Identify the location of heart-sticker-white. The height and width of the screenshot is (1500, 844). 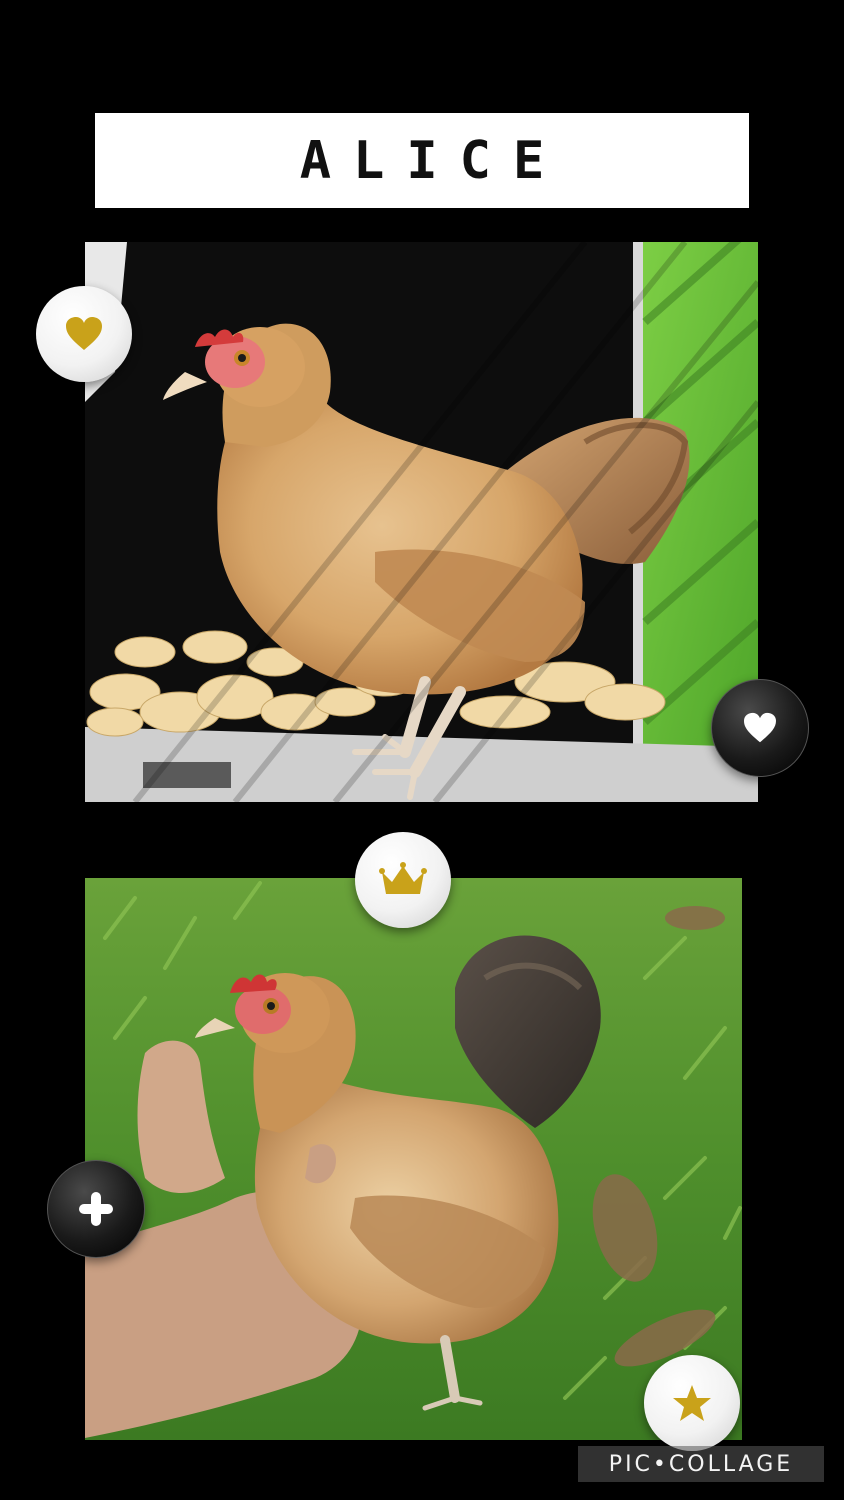
(760, 728).